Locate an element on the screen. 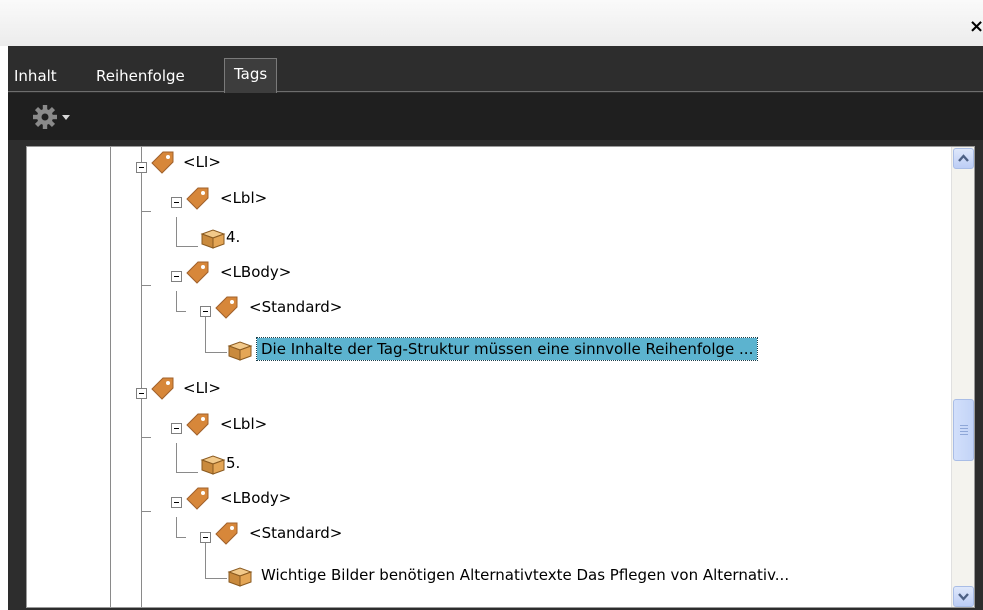 This screenshot has height=610, width=983. panel-toolbar is located at coordinates (495, 116).